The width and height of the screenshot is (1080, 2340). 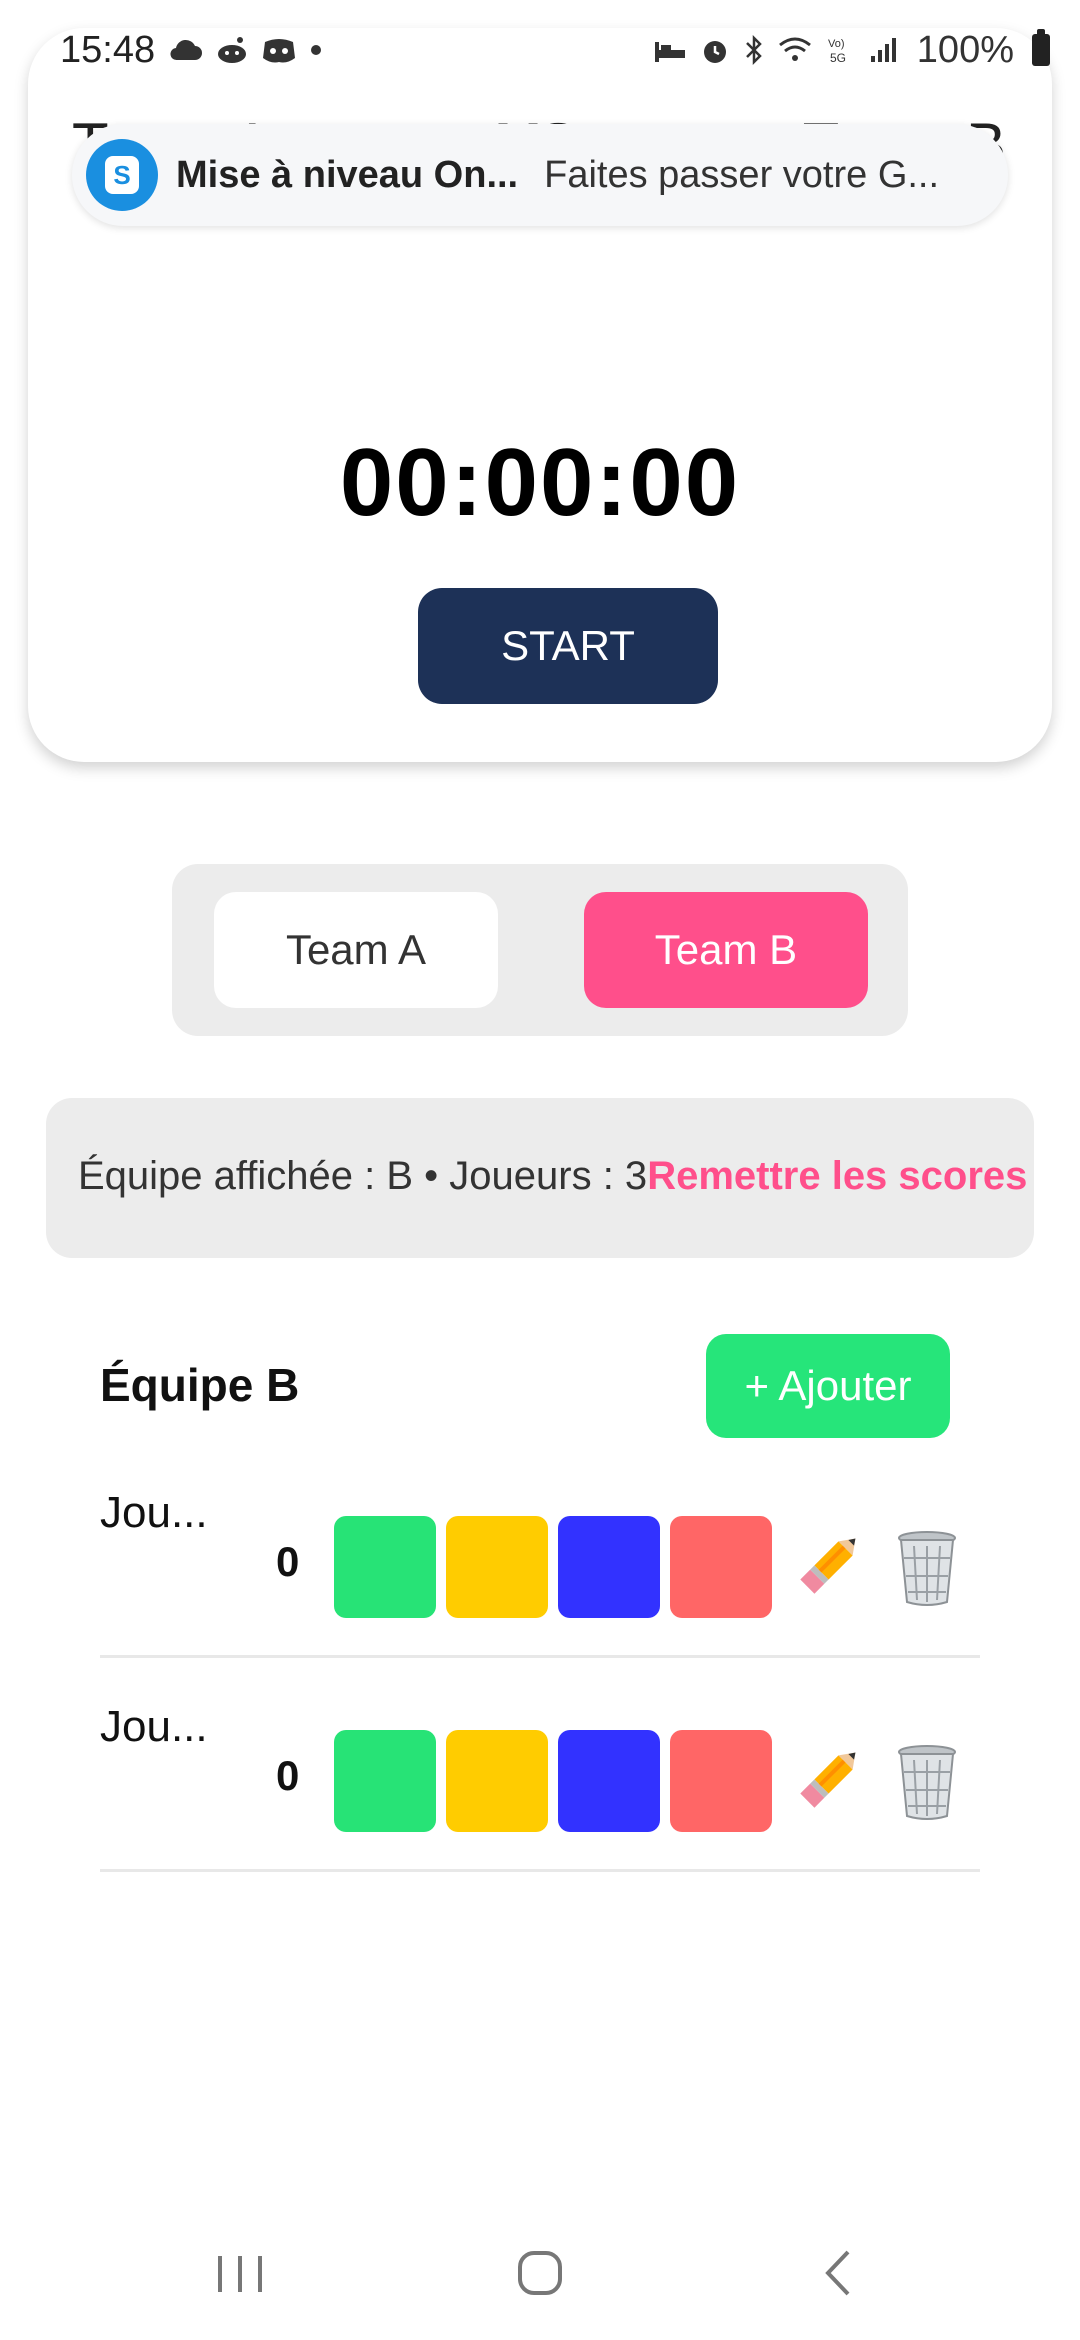 I want to click on svg-text: 5G, so click(x=838, y=58).